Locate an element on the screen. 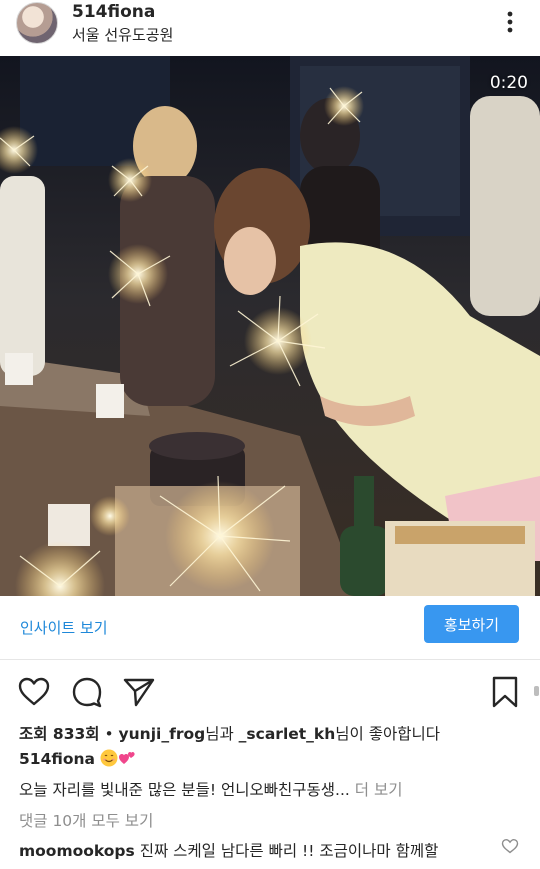 The width and height of the screenshot is (540, 869). likes-connector: 님과 is located at coordinates (222, 734).